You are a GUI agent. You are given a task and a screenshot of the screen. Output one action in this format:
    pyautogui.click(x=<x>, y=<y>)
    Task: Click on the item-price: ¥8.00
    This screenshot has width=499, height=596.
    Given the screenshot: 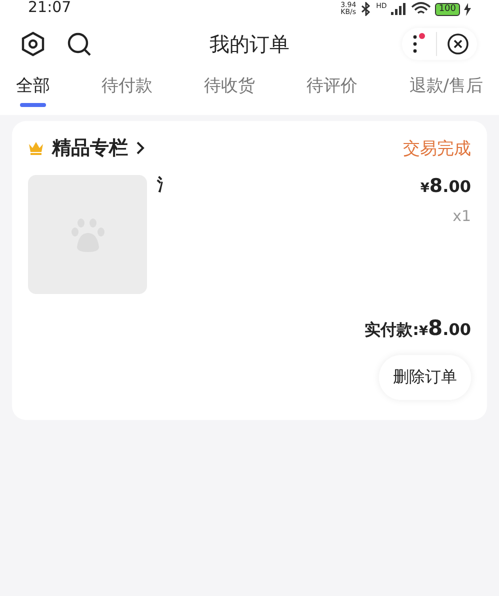 What is the action you would take?
    pyautogui.click(x=445, y=186)
    